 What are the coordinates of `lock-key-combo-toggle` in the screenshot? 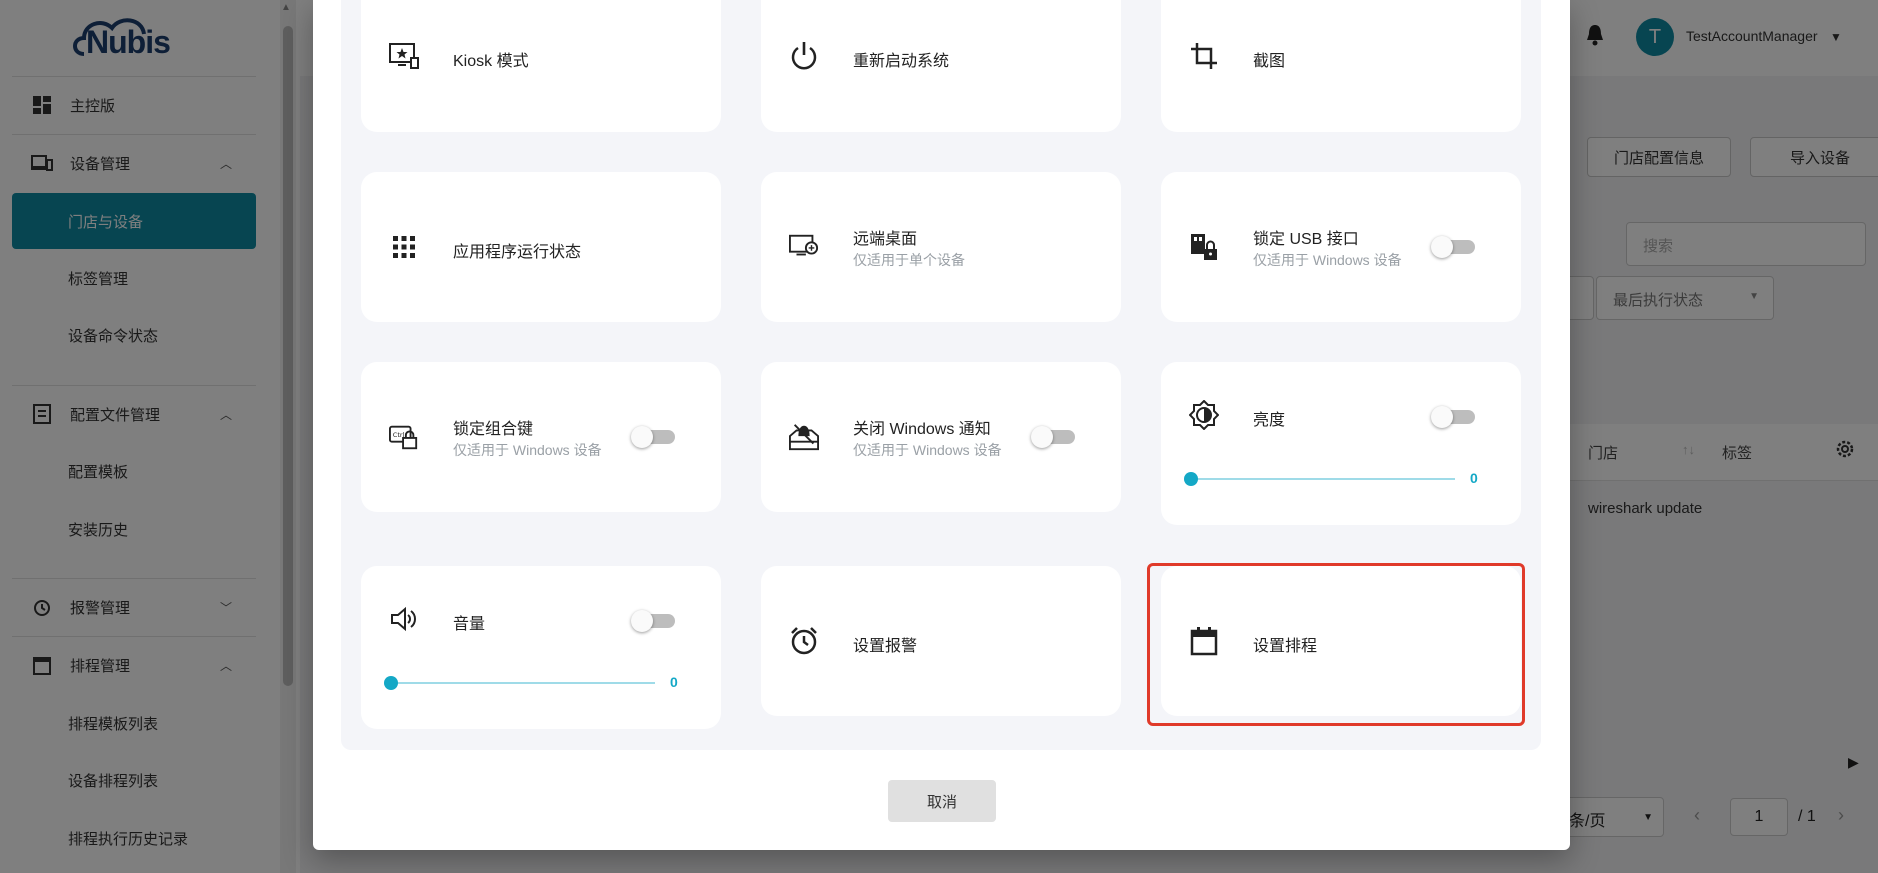 It's located at (653, 437).